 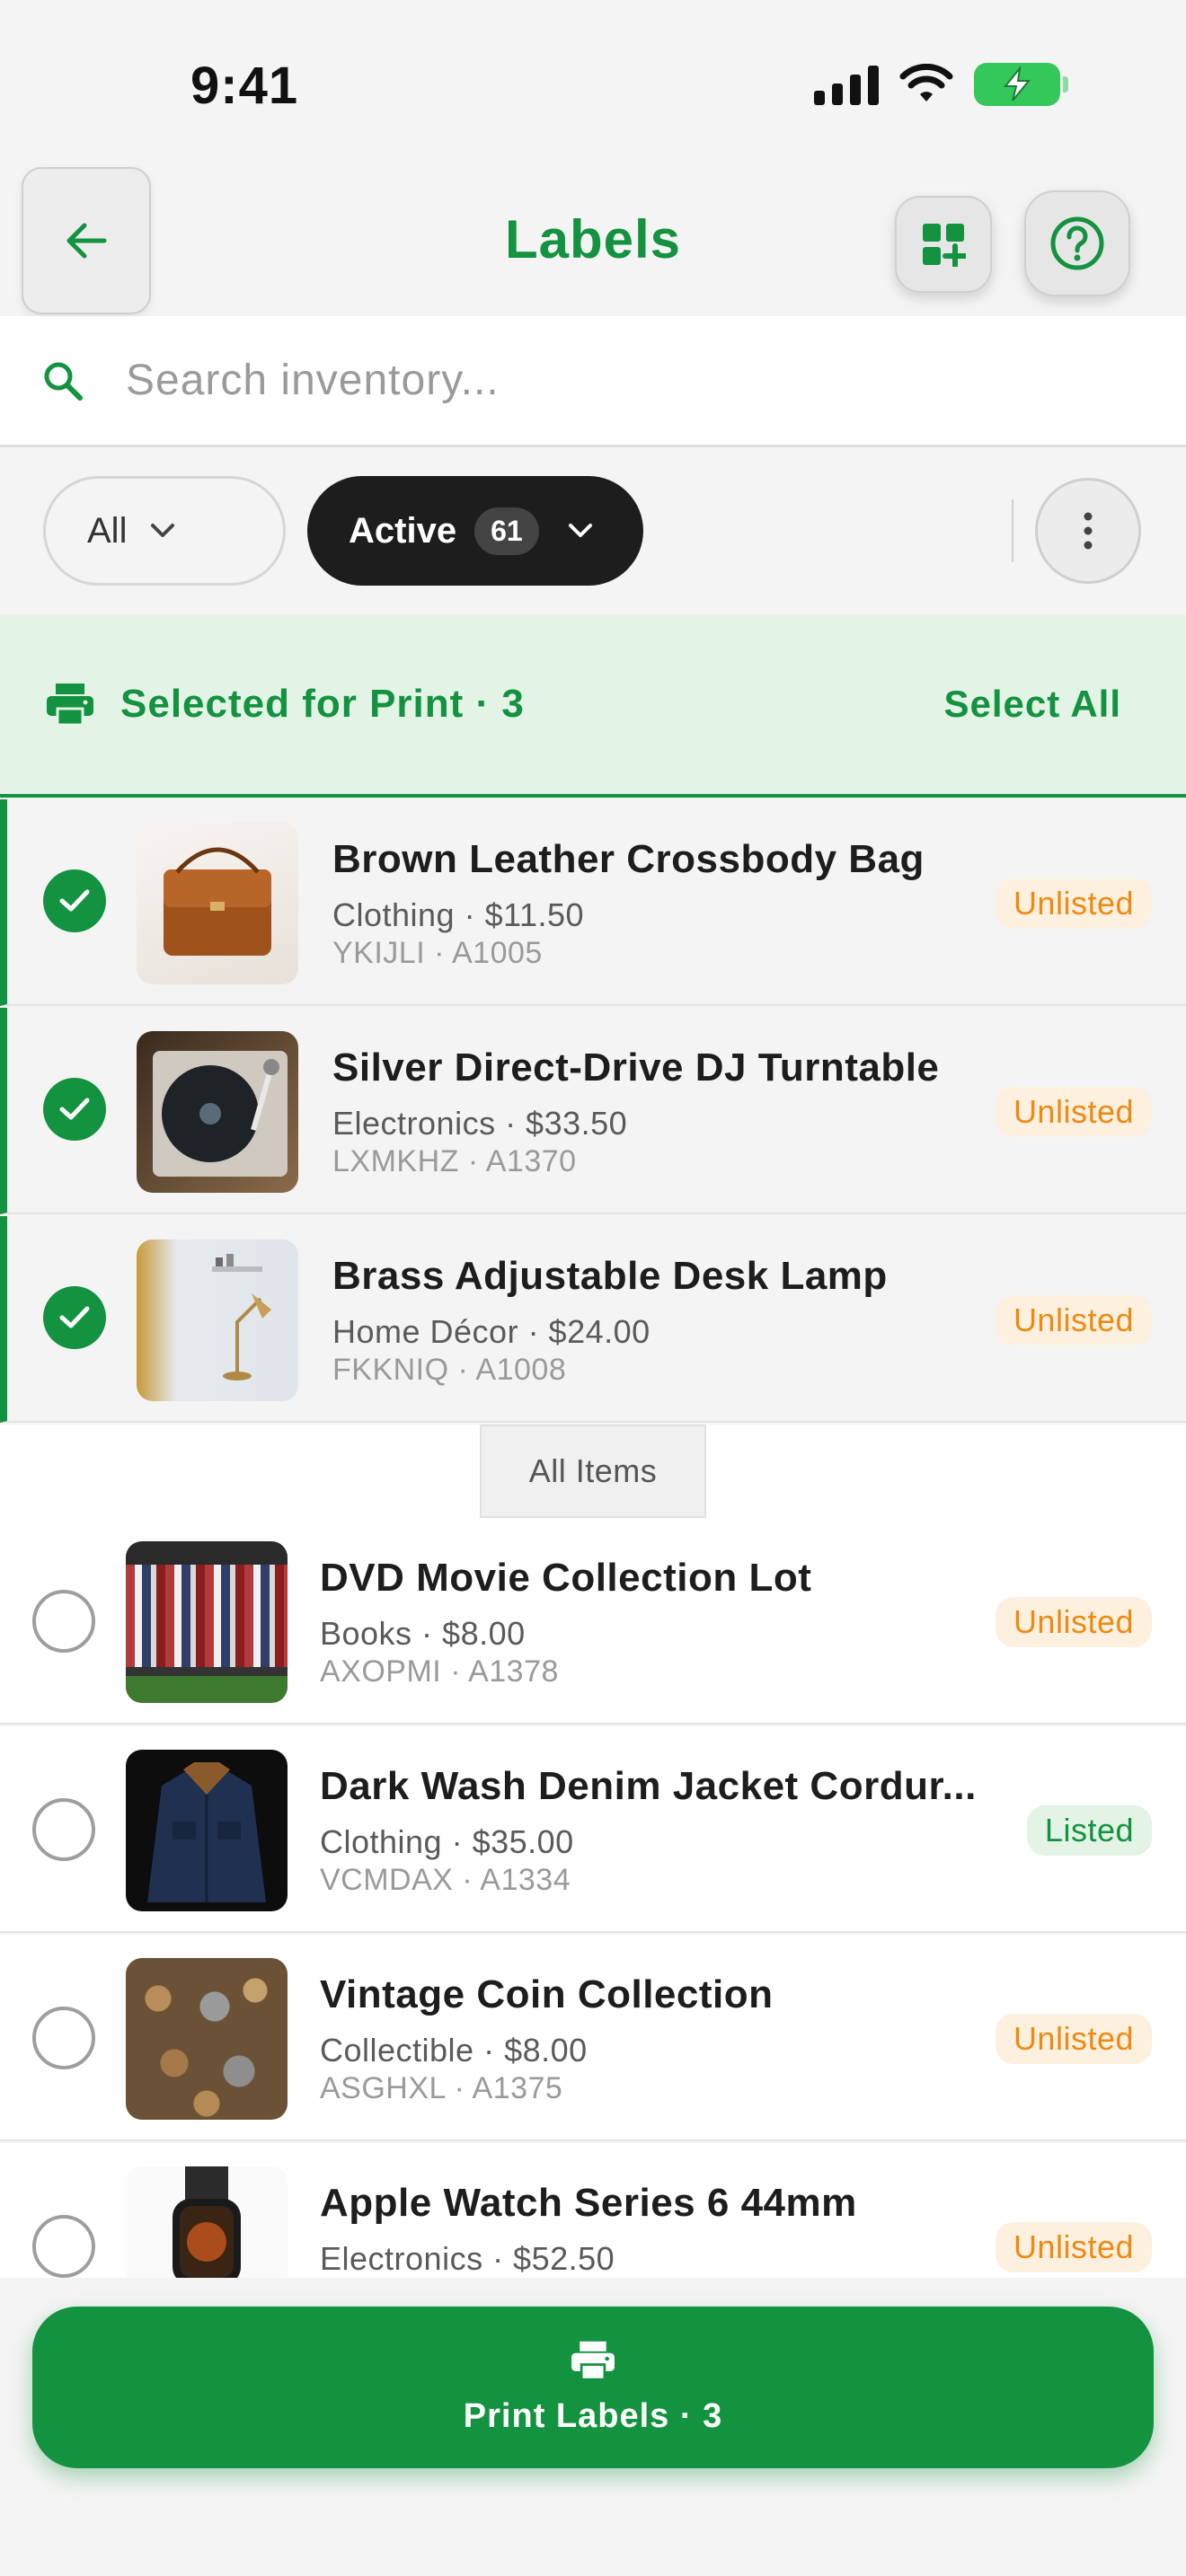 What do you see at coordinates (593, 706) in the screenshot?
I see `selection-banner: Selected for Print · 3 Select All` at bounding box center [593, 706].